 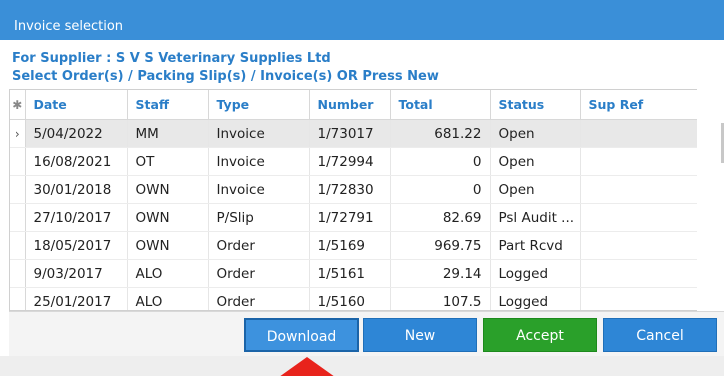 What do you see at coordinates (259, 217) in the screenshot?
I see `cell-type: P/Slip` at bounding box center [259, 217].